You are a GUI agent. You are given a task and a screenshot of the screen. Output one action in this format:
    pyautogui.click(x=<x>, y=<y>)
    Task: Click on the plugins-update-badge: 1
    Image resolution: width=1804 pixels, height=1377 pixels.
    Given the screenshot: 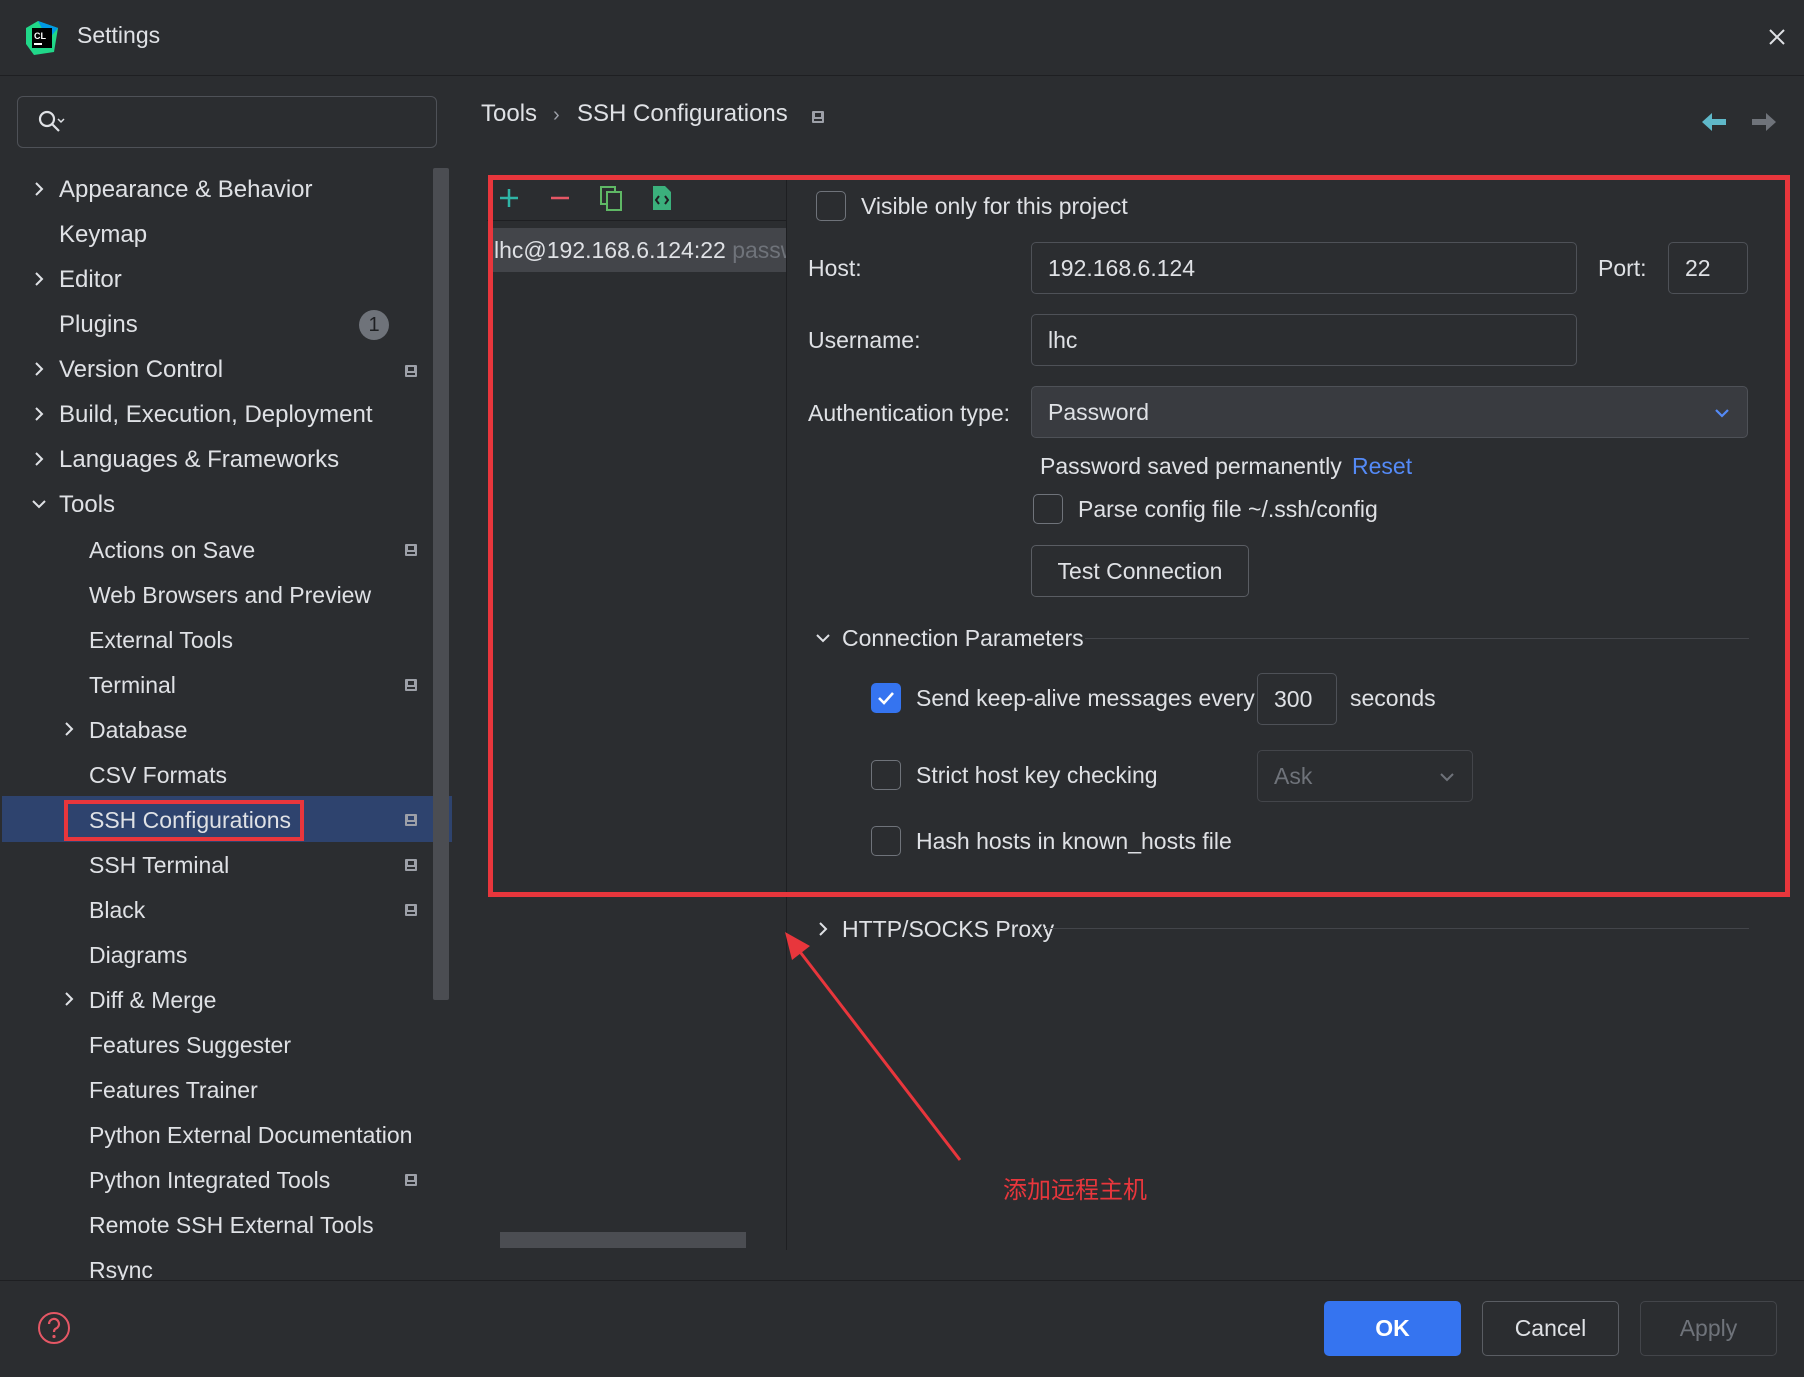 What is the action you would take?
    pyautogui.click(x=374, y=325)
    